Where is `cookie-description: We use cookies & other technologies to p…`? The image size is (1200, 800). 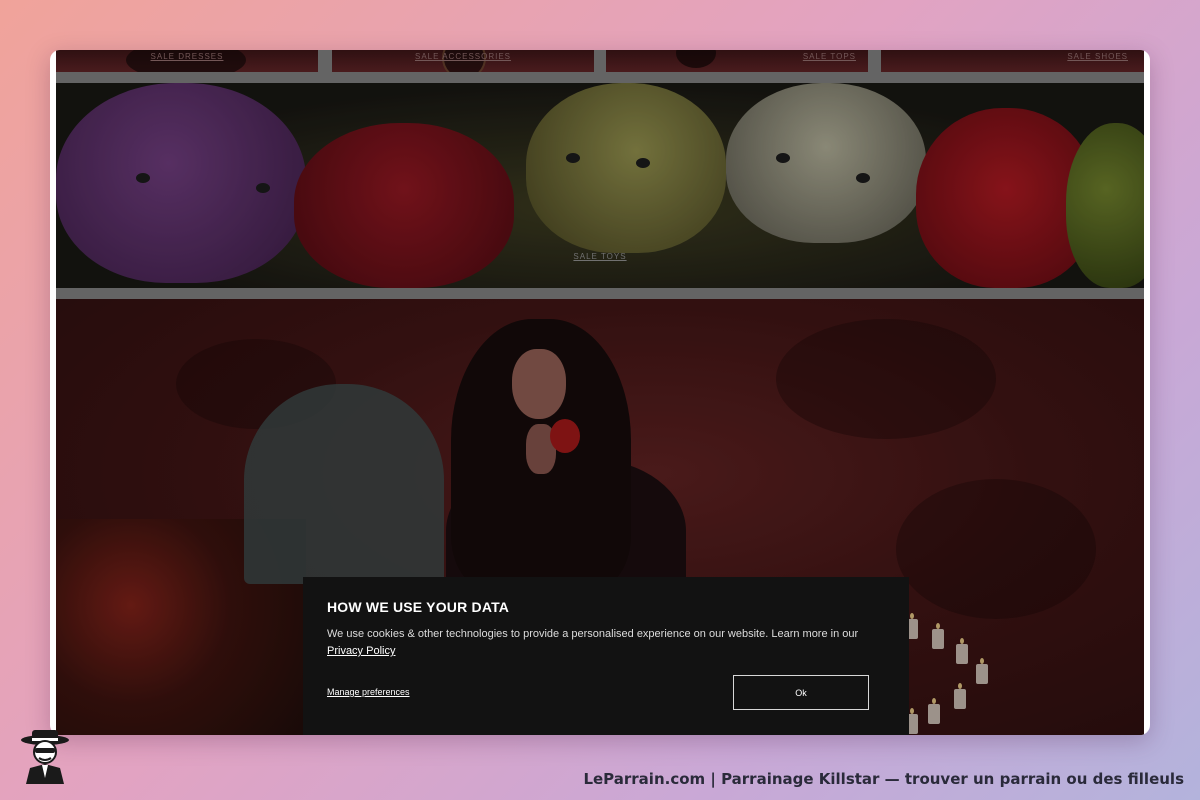 cookie-description: We use cookies & other technologies to p… is located at coordinates (593, 634).